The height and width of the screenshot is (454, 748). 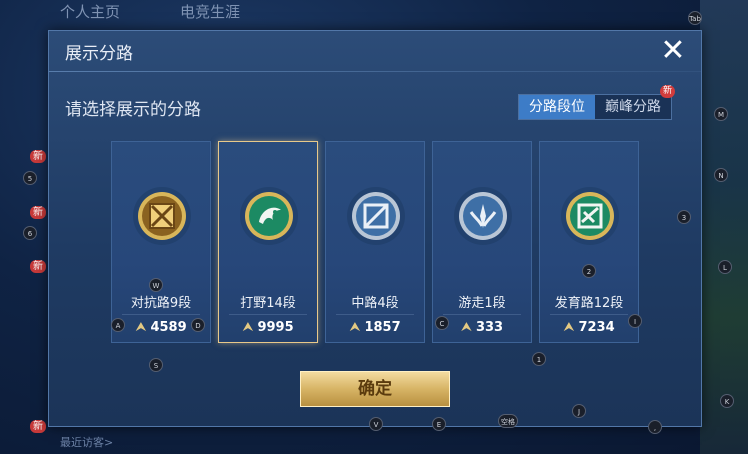 What do you see at coordinates (695, 18) in the screenshot?
I see `key-hint-tab: Tab` at bounding box center [695, 18].